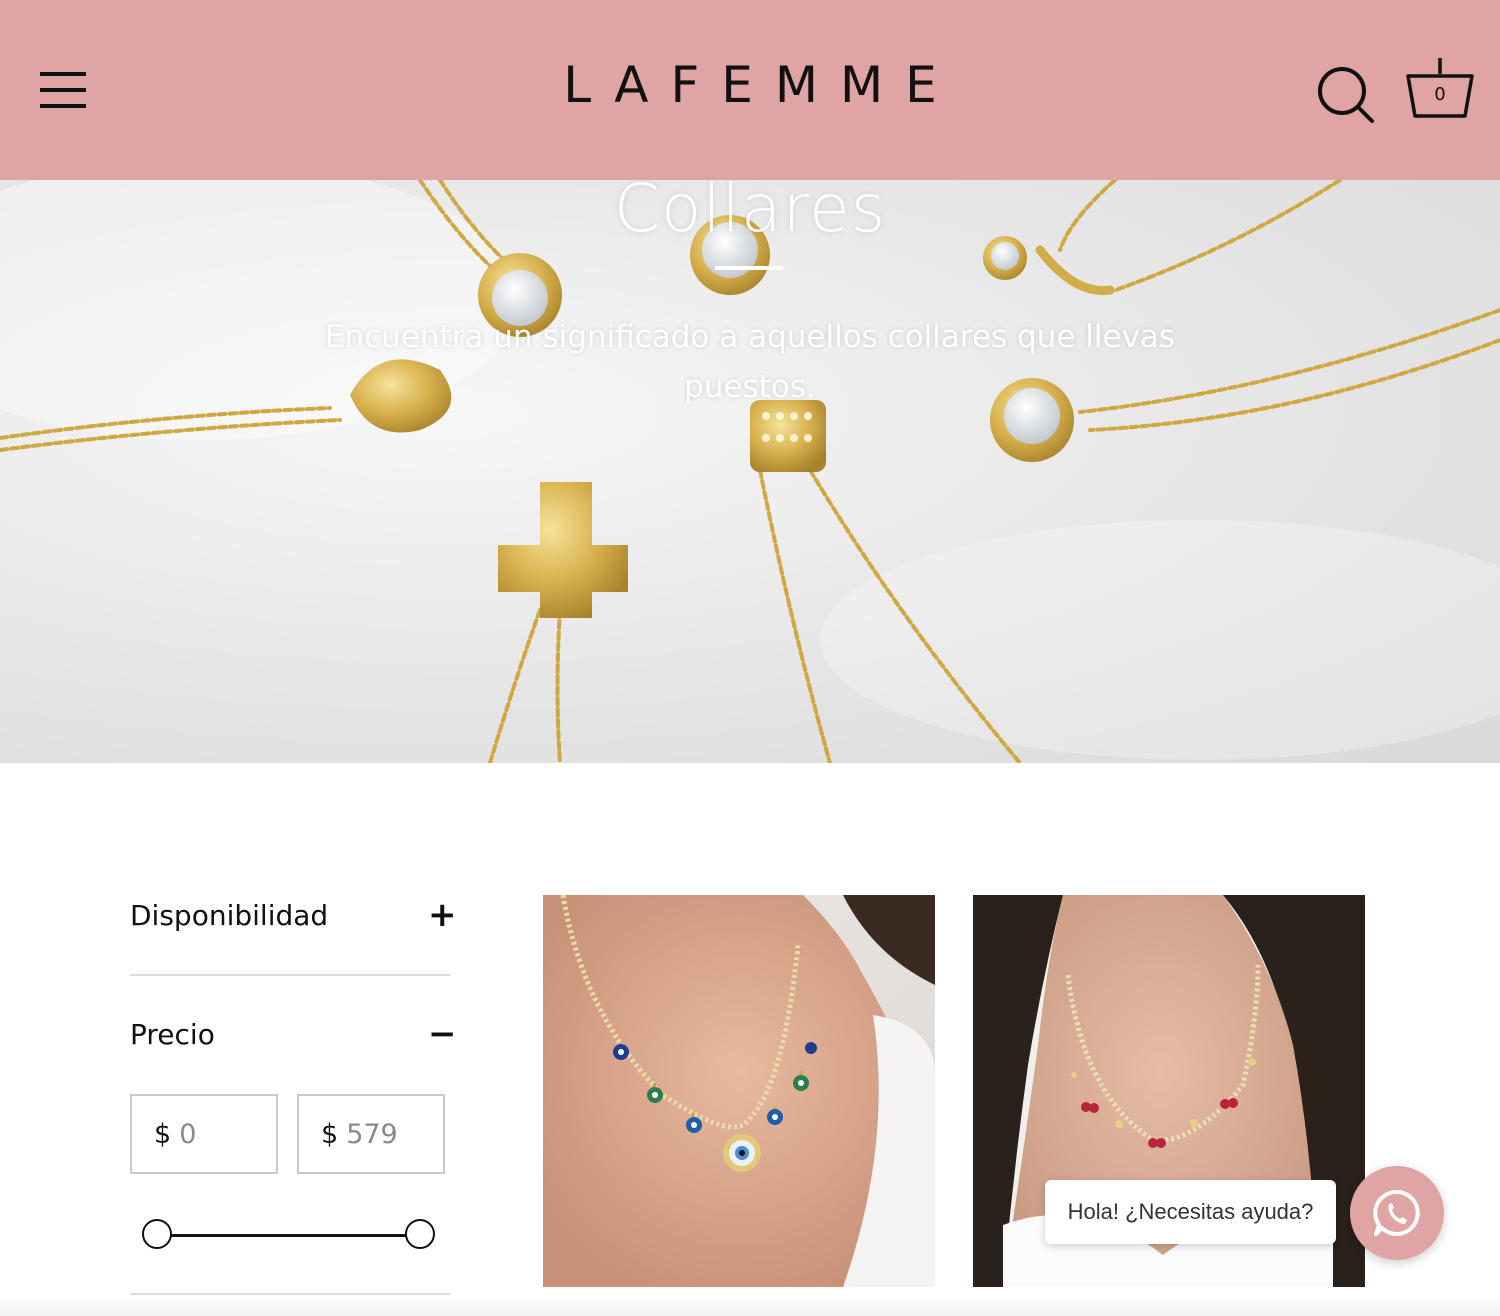 The height and width of the screenshot is (1316, 1500). I want to click on filter-price: Precio −, so click(293, 1035).